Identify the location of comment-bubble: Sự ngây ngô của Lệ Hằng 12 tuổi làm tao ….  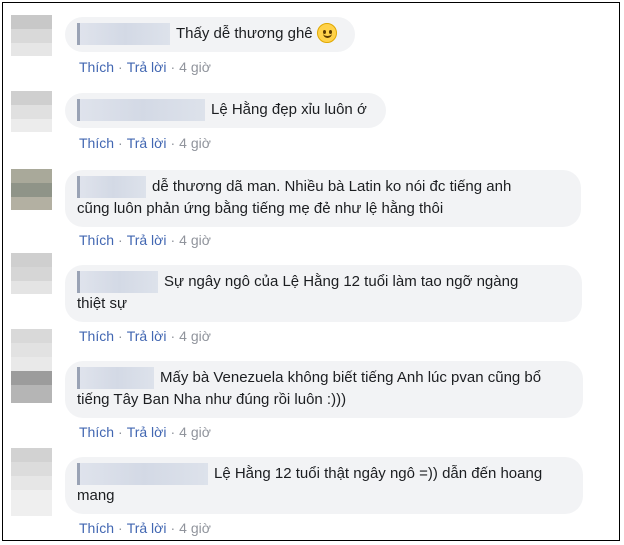
(323, 293).